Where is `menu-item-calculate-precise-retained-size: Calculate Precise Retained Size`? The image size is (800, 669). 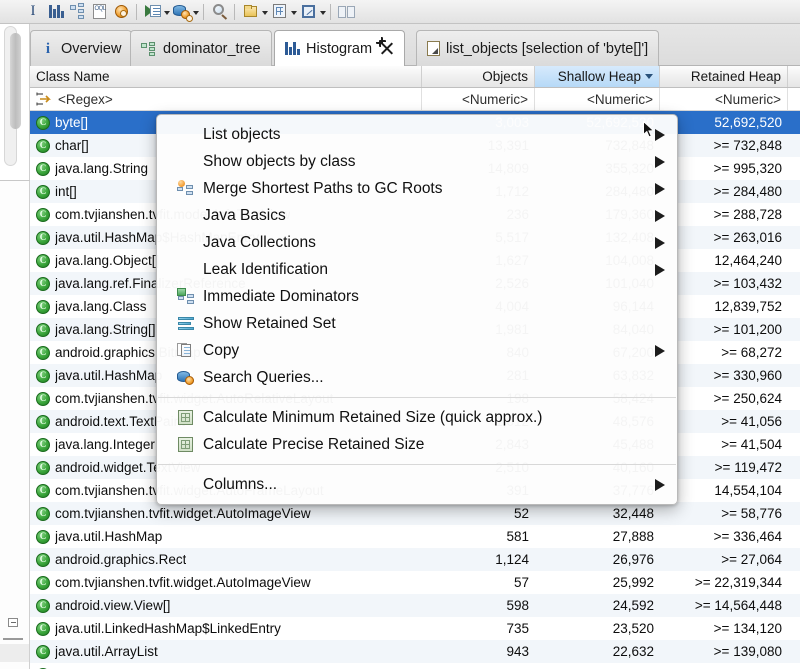
menu-item-calculate-precise-retained-size: Calculate Precise Retained Size is located at coordinates (417, 444).